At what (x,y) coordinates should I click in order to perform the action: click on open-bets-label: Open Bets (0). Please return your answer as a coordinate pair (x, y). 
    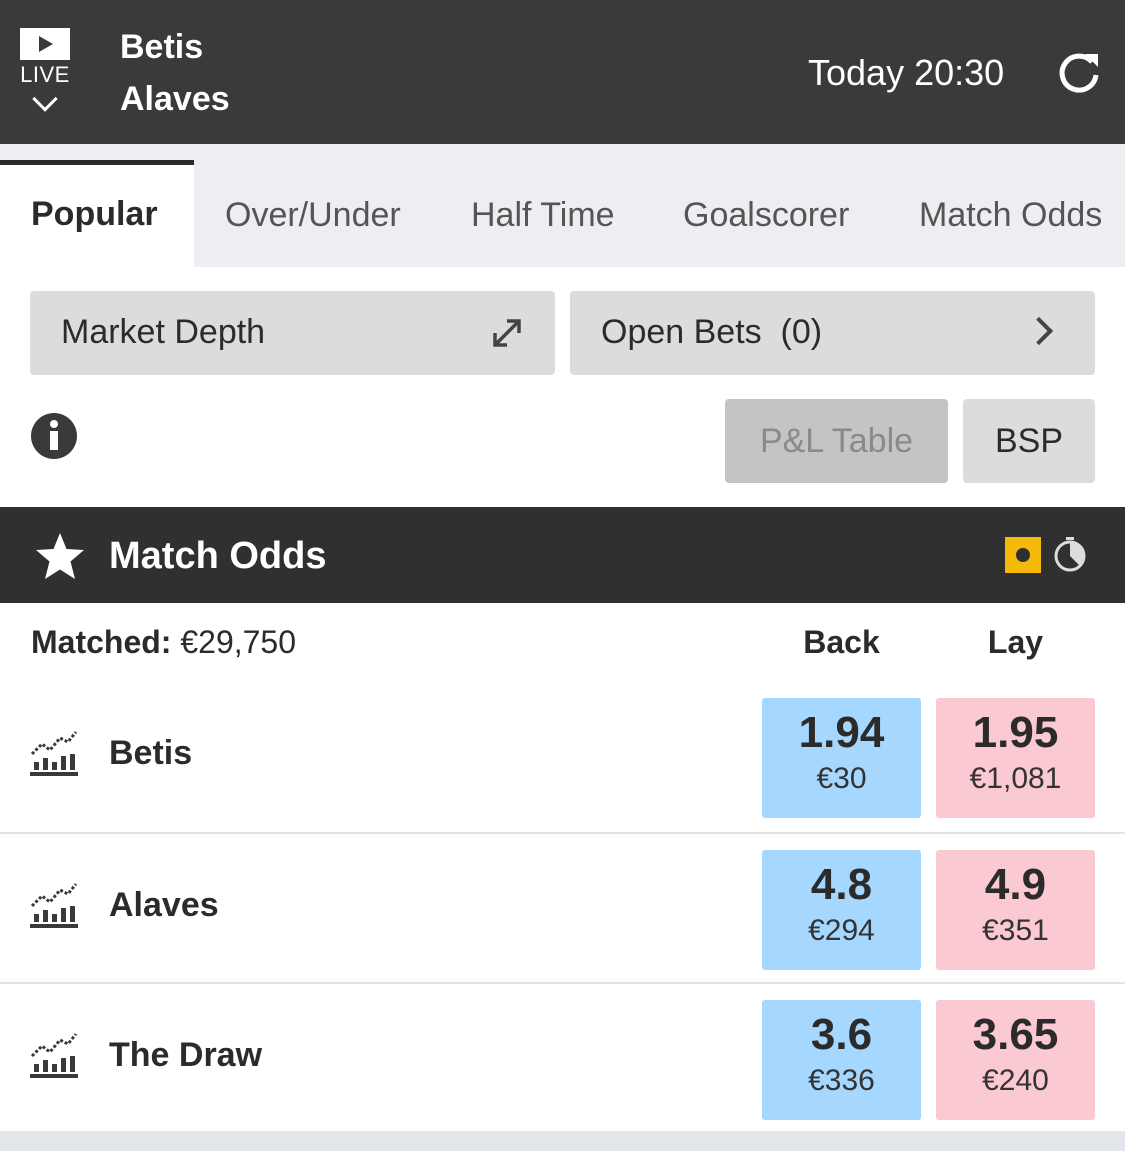
    Looking at the image, I should click on (712, 332).